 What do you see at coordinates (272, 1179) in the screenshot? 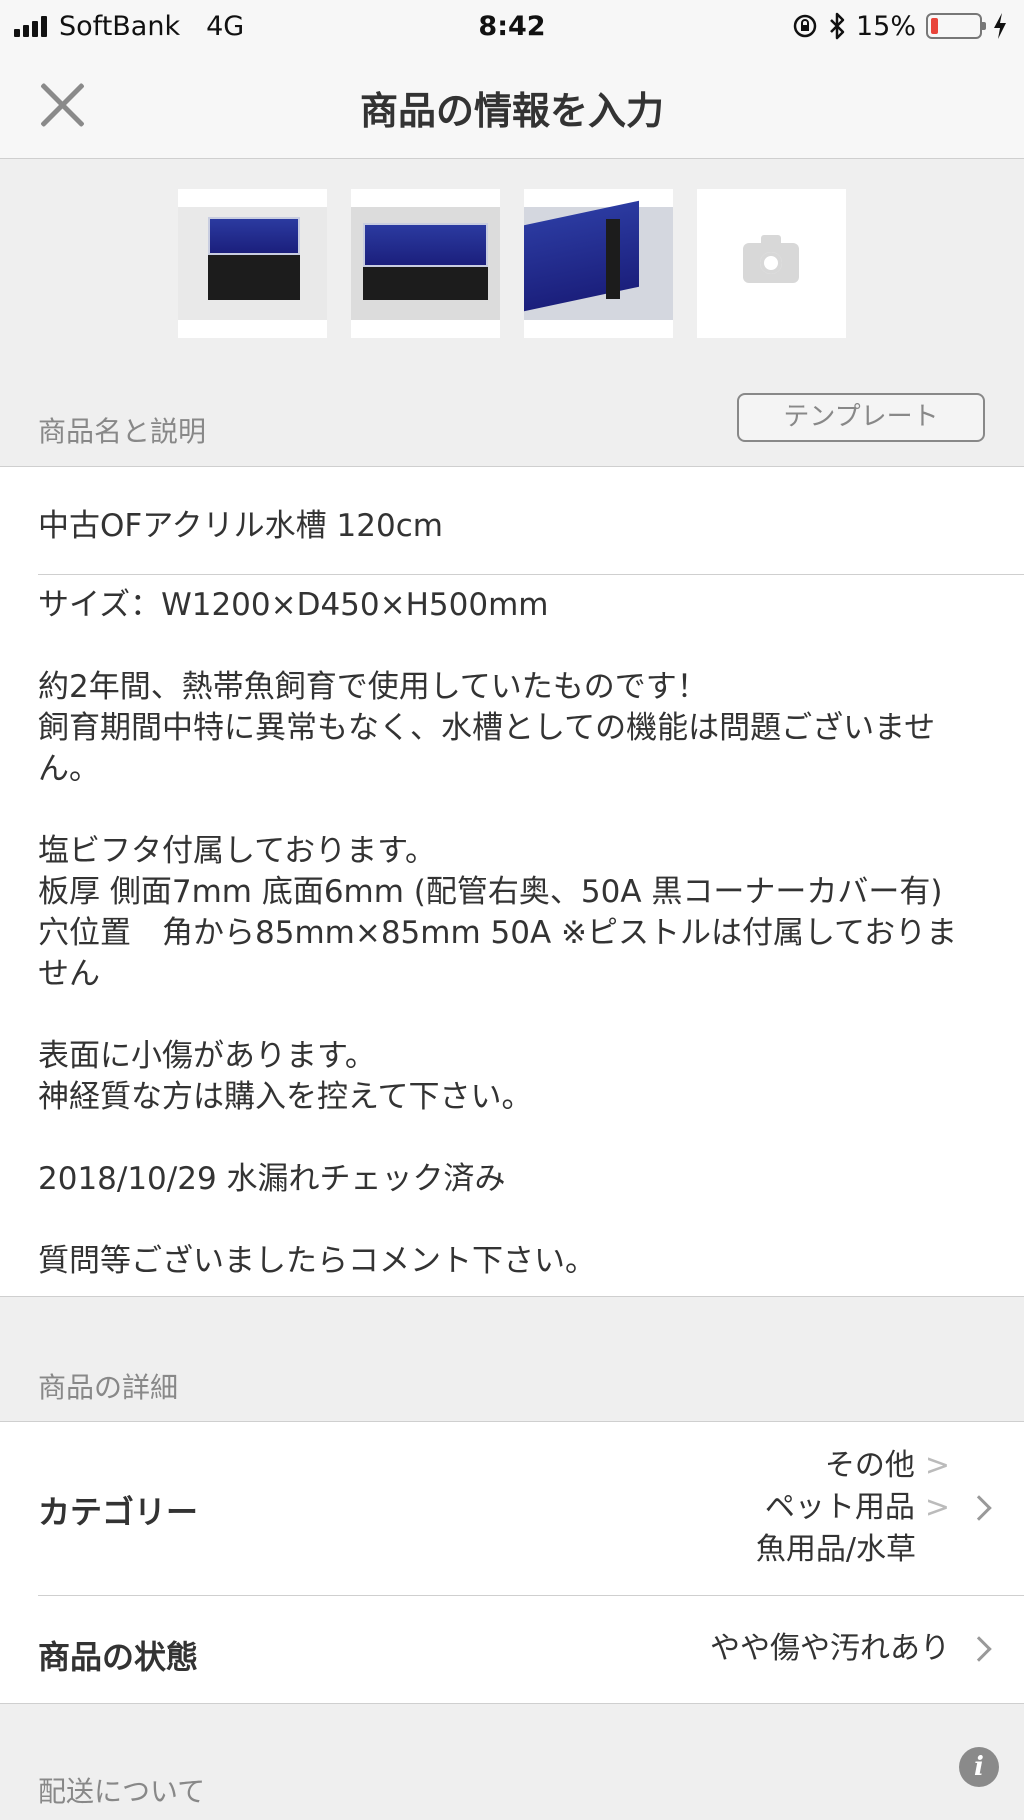
I see `description-line: 2018/10/29 水漏れチェック済み` at bounding box center [272, 1179].